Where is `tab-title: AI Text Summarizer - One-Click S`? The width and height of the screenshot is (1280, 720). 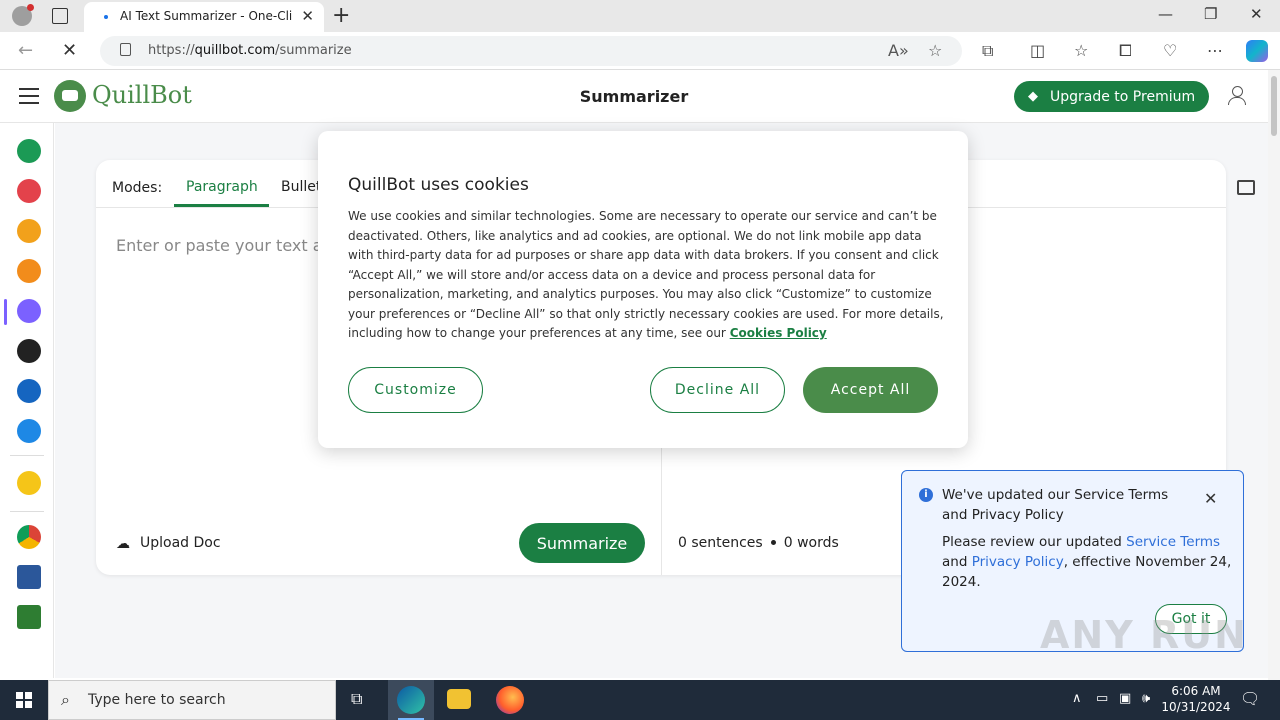
tab-title: AI Text Summarizer - One-Click S is located at coordinates (206, 16).